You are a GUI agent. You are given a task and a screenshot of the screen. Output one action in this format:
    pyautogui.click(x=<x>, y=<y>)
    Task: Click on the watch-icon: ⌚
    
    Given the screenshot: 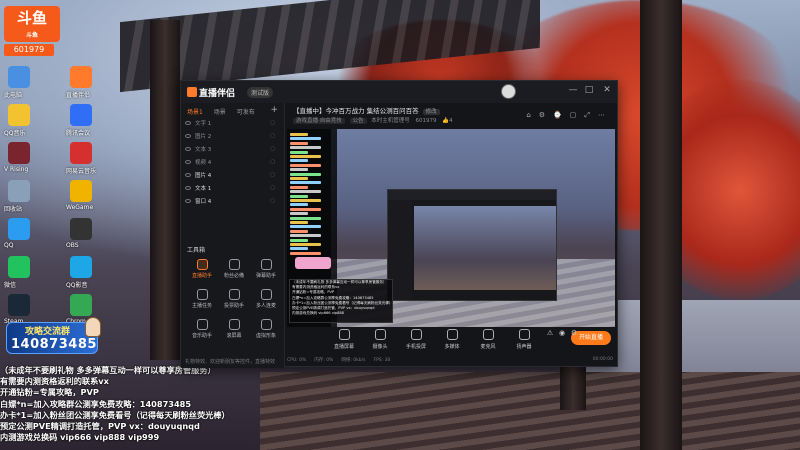 What is the action you would take?
    pyautogui.click(x=561, y=115)
    